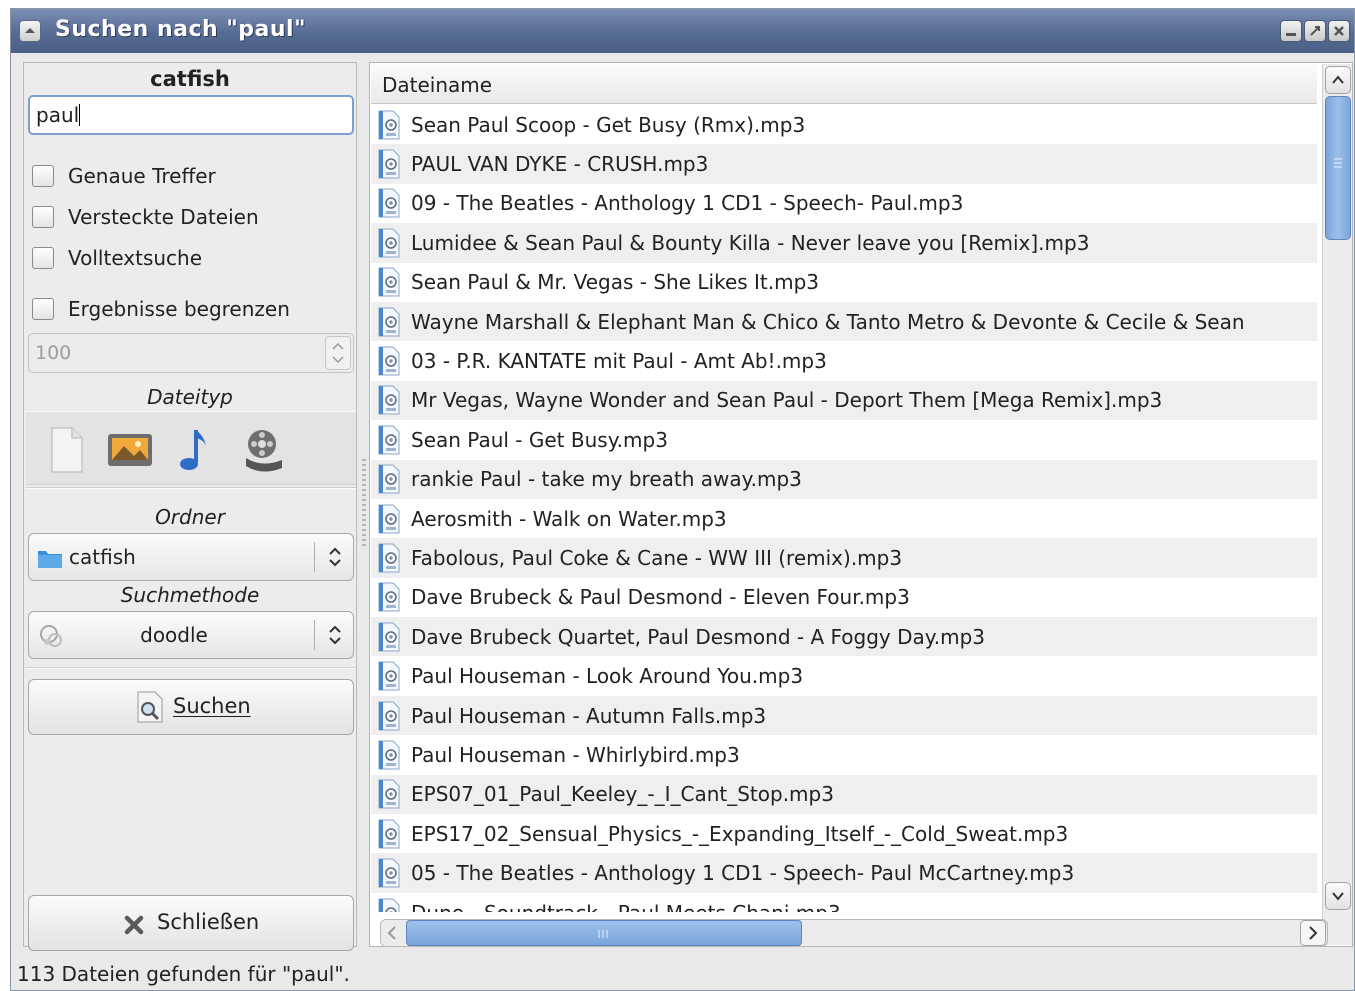 The width and height of the screenshot is (1355, 991). I want to click on file-name: Paul Houseman - Whirlybird.mp3, so click(575, 754).